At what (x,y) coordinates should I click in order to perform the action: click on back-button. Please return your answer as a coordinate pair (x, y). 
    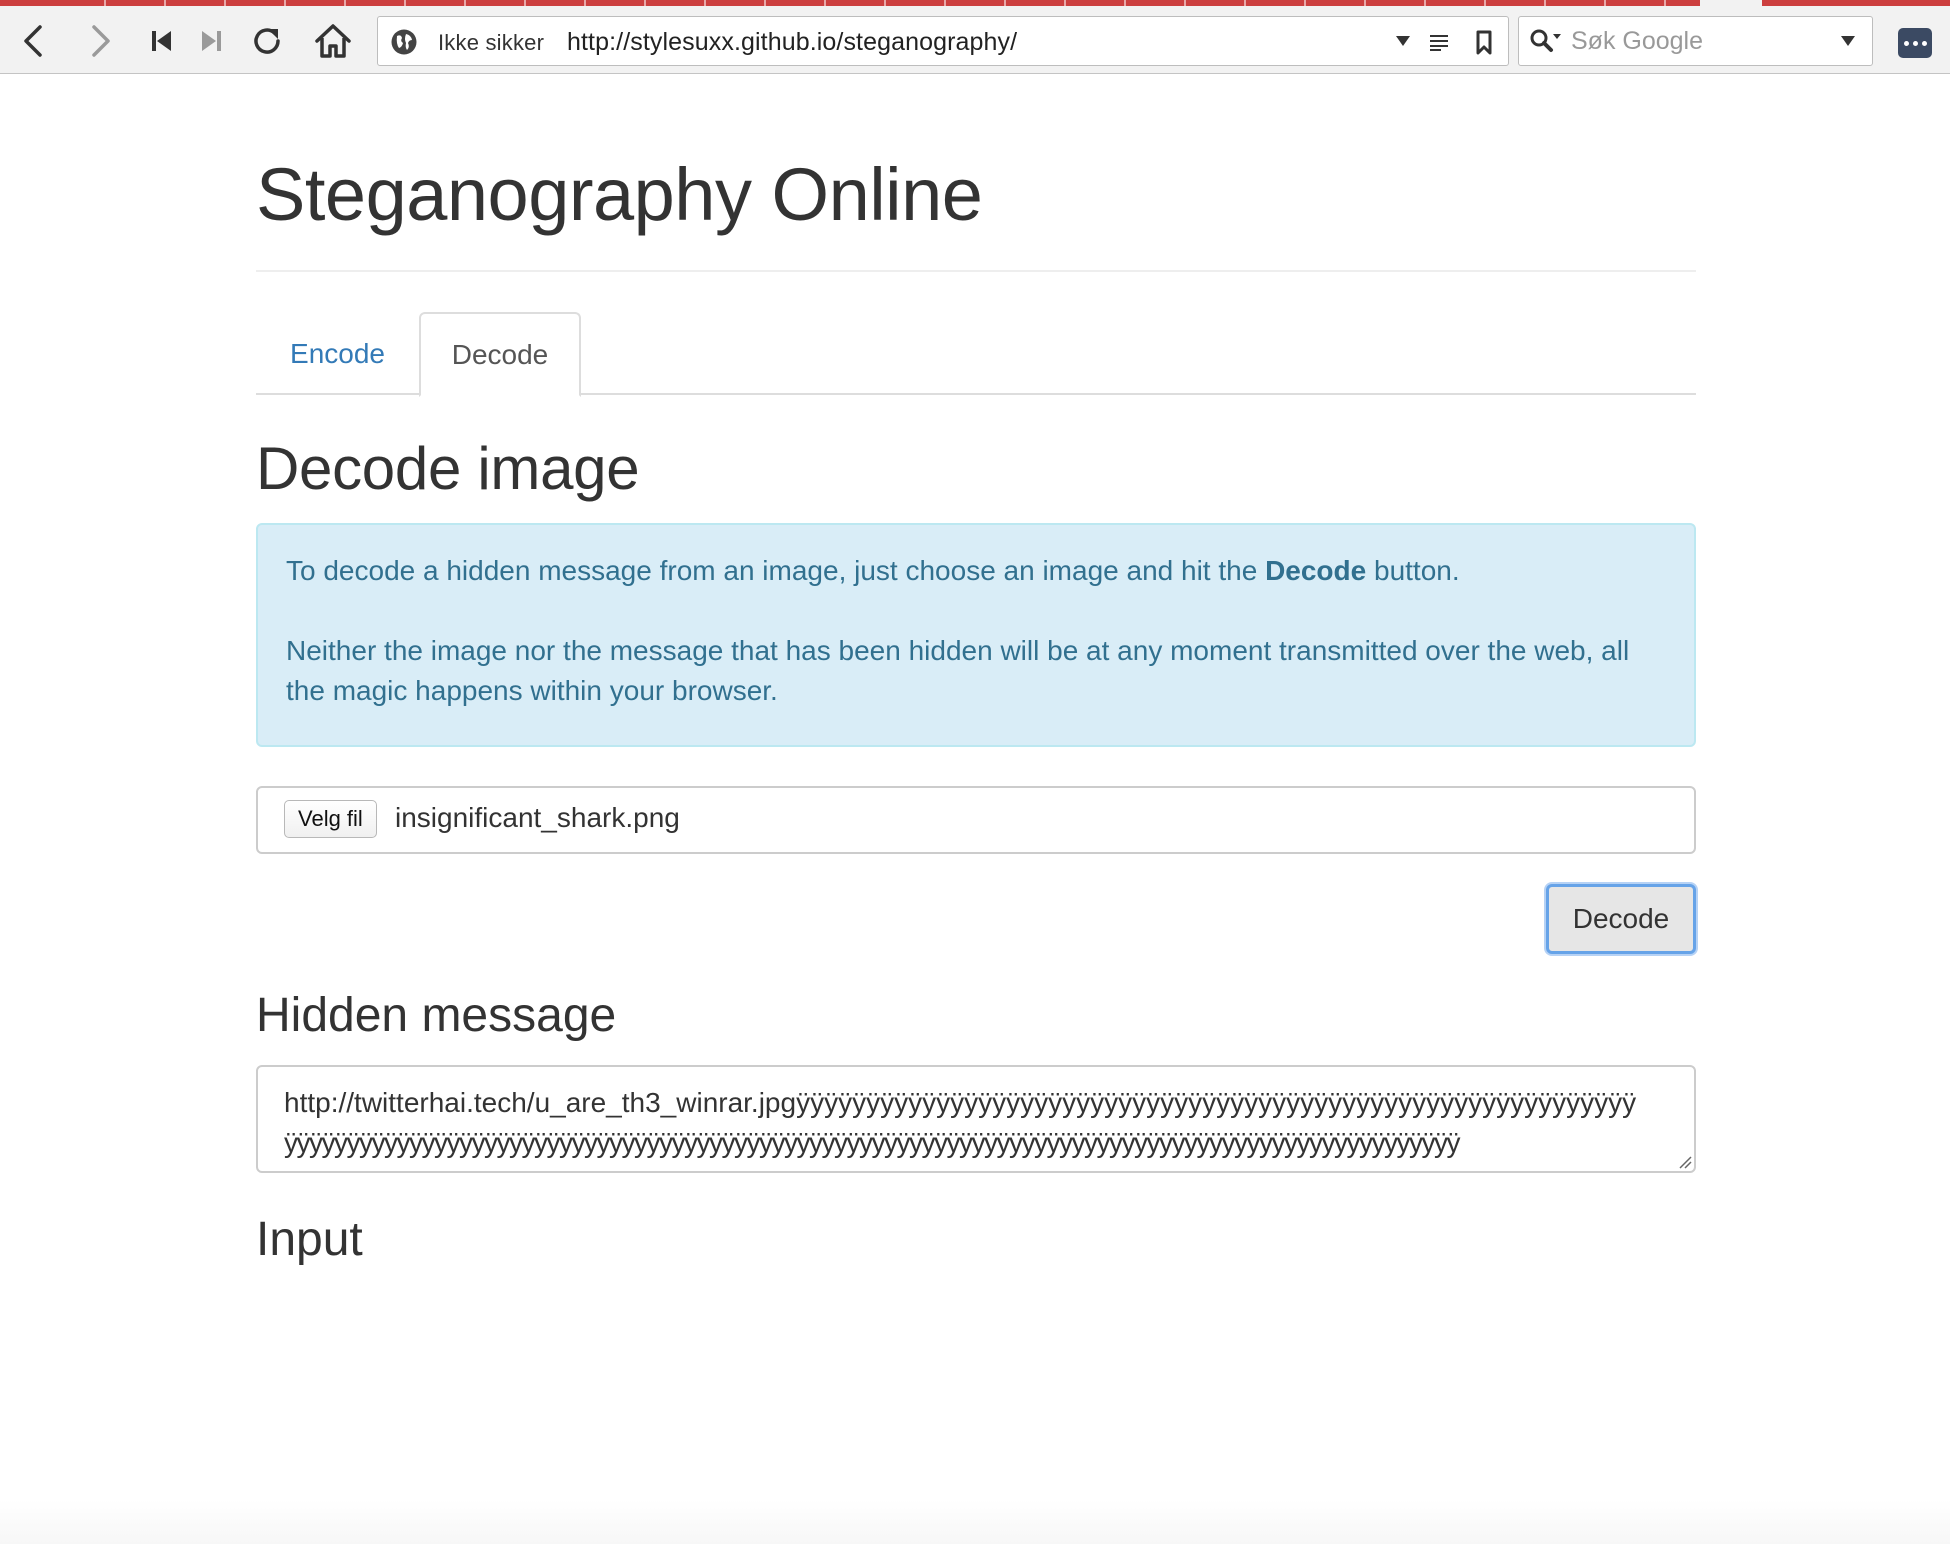
    Looking at the image, I should click on (33, 41).